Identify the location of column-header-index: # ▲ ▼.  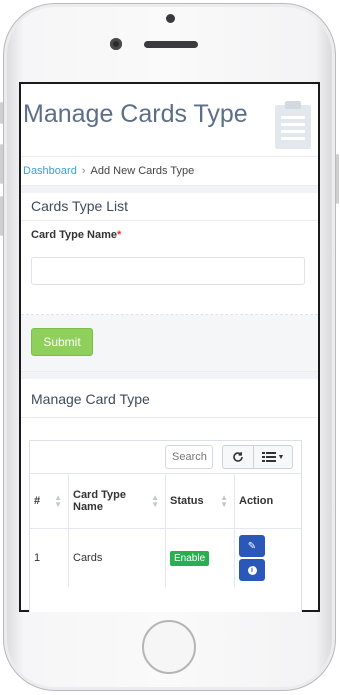
(49, 501).